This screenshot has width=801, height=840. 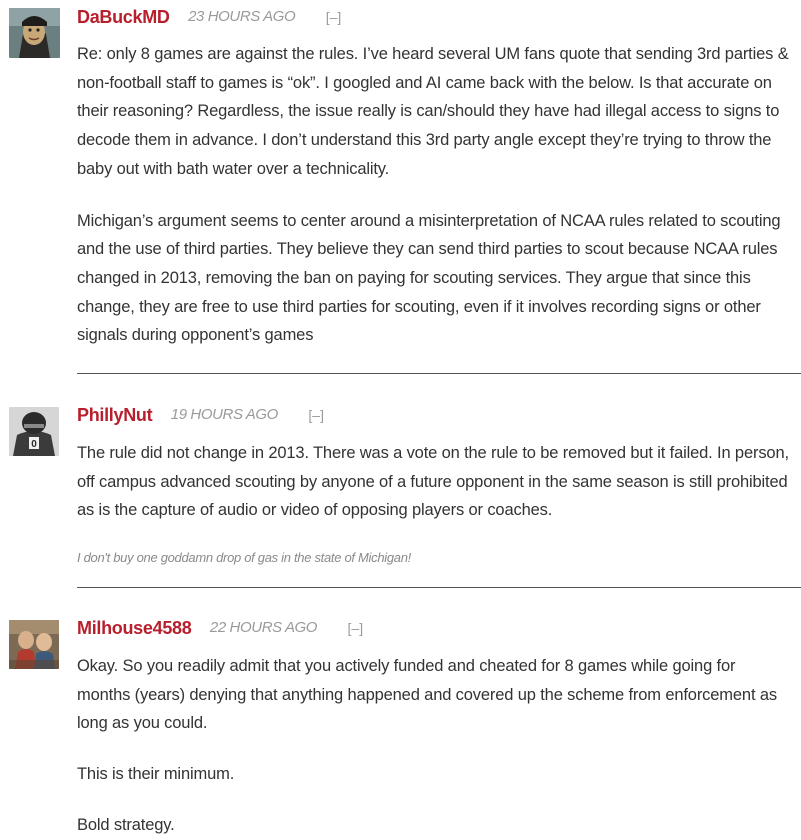 What do you see at coordinates (224, 414) in the screenshot?
I see `timestamp: 19 HOURS AGO` at bounding box center [224, 414].